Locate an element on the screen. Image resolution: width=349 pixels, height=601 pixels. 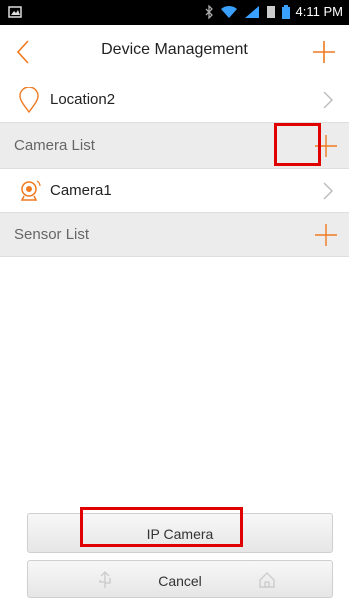
camera-list-section: Camera List is located at coordinates (174, 146).